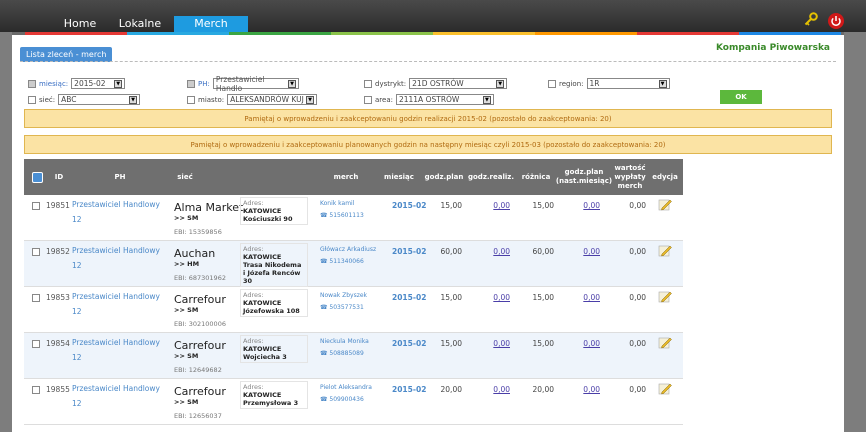 This screenshot has width=866, height=432. I want to click on col-siec: sieć, so click(185, 177).